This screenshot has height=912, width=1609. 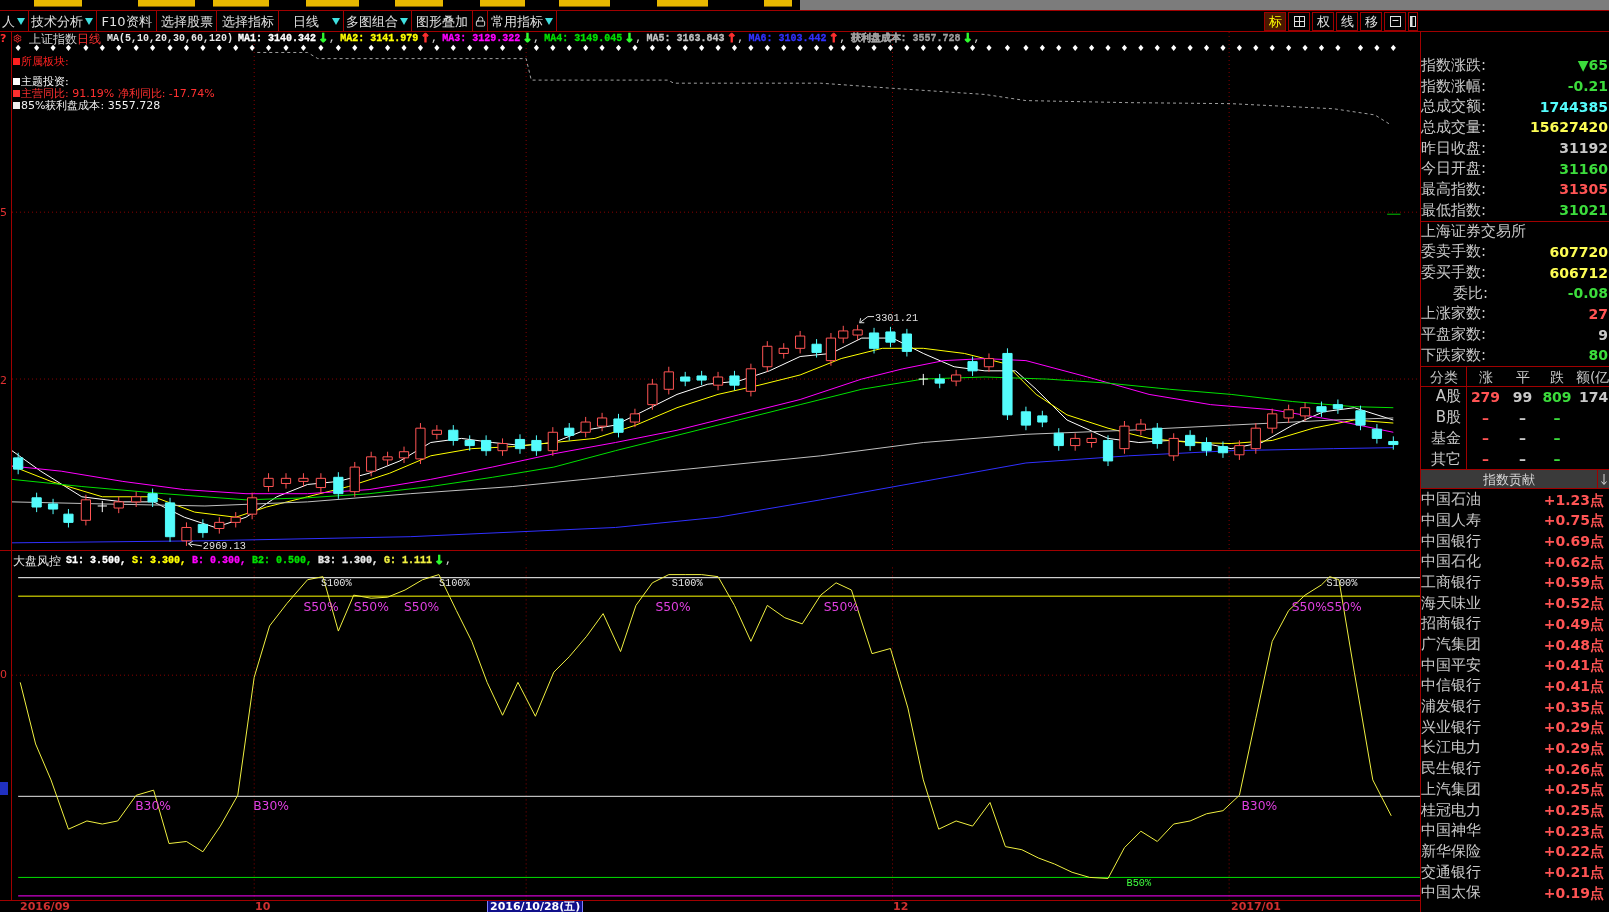 I want to click on stock-name: 民生银行, so click(x=1451, y=769).